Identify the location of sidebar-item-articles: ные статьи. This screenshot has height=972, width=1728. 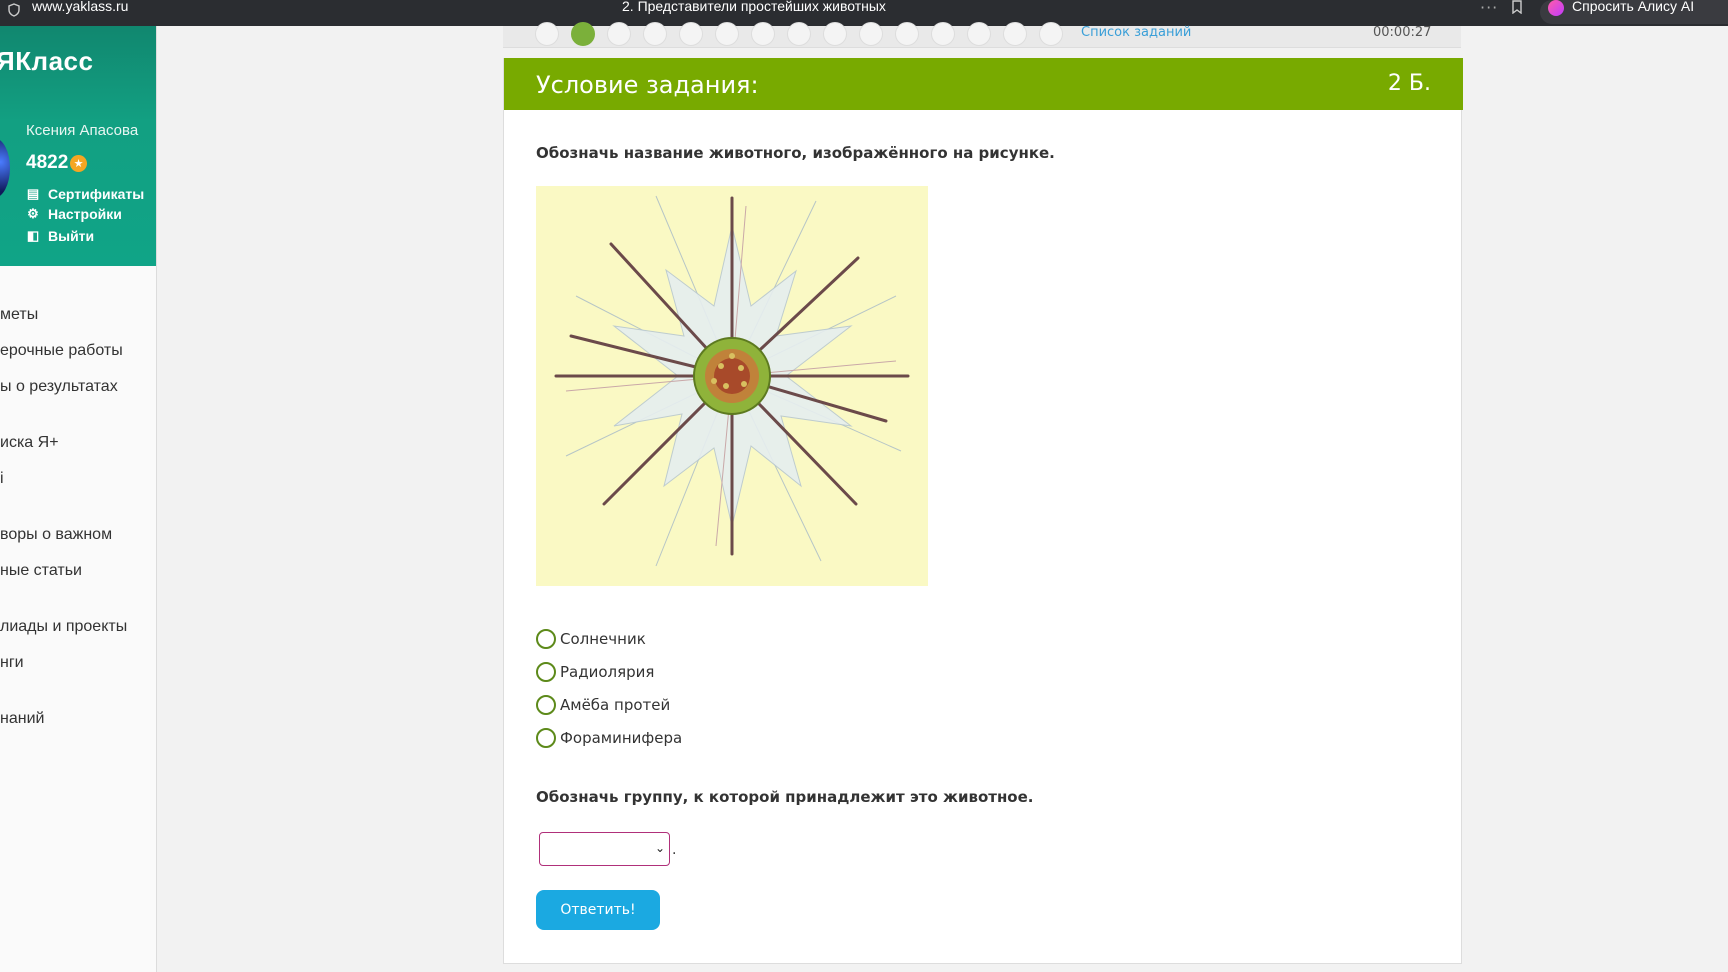
(41, 571).